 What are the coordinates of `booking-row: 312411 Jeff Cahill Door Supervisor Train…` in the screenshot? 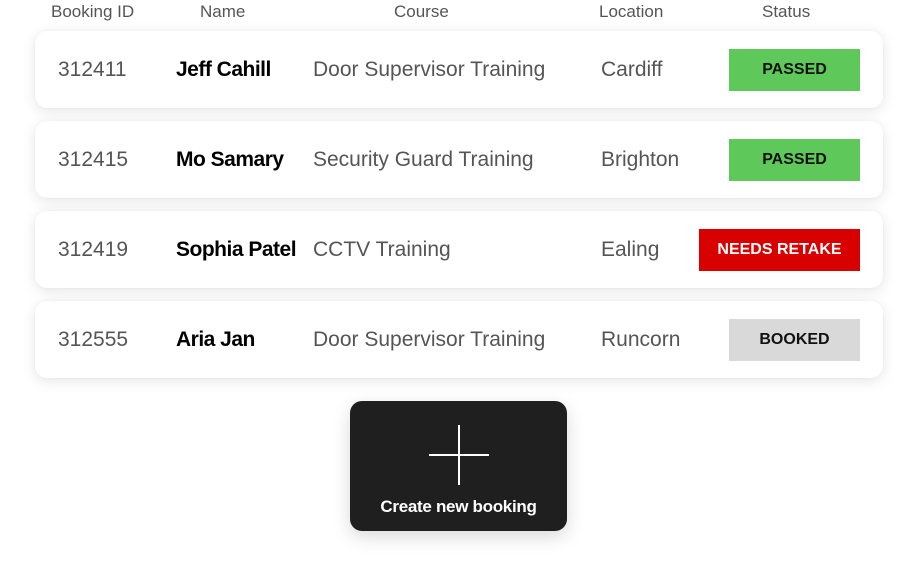 It's located at (459, 69).